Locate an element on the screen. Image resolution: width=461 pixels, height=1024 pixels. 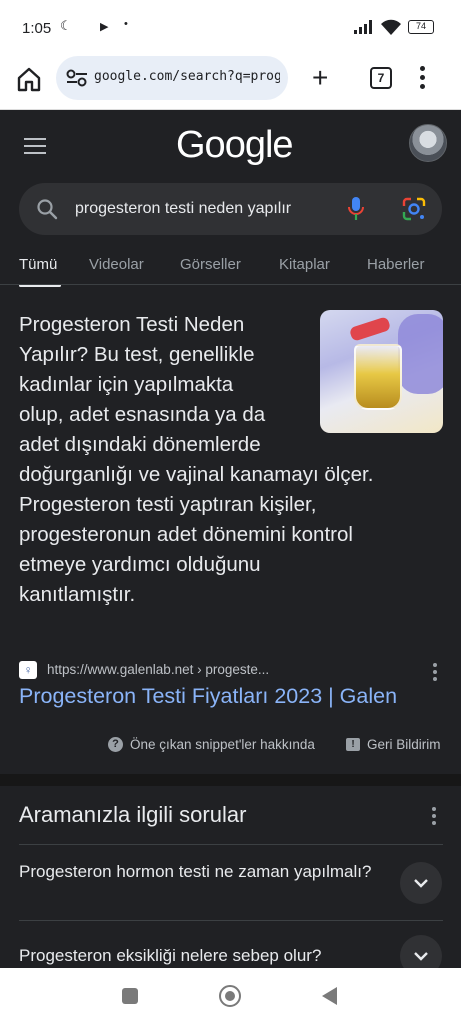
home-icon is located at coordinates (29, 79).